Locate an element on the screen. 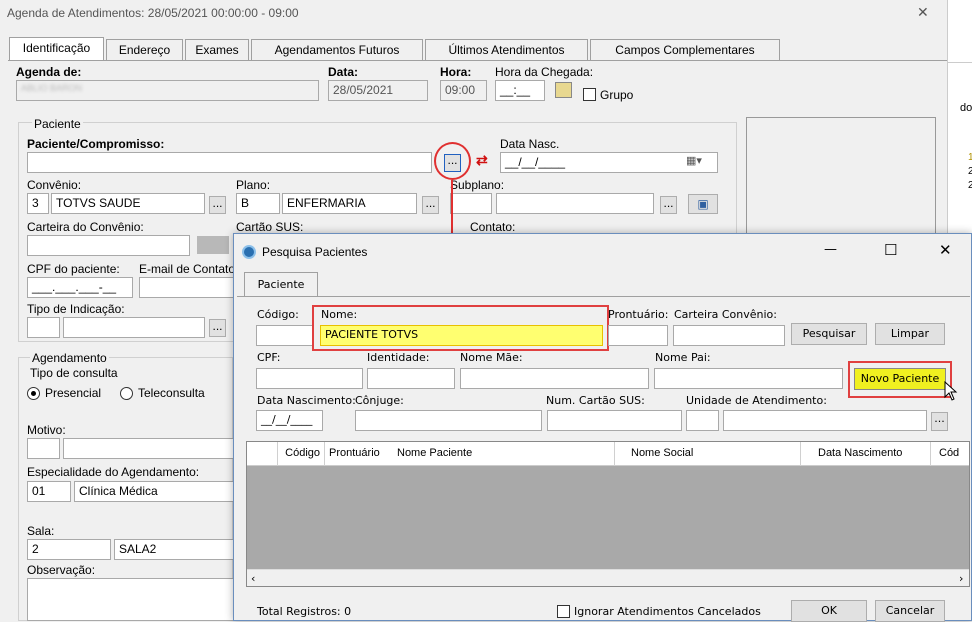 This screenshot has height=622, width=972. agenda-field: ABLIO BARON is located at coordinates (167, 90).